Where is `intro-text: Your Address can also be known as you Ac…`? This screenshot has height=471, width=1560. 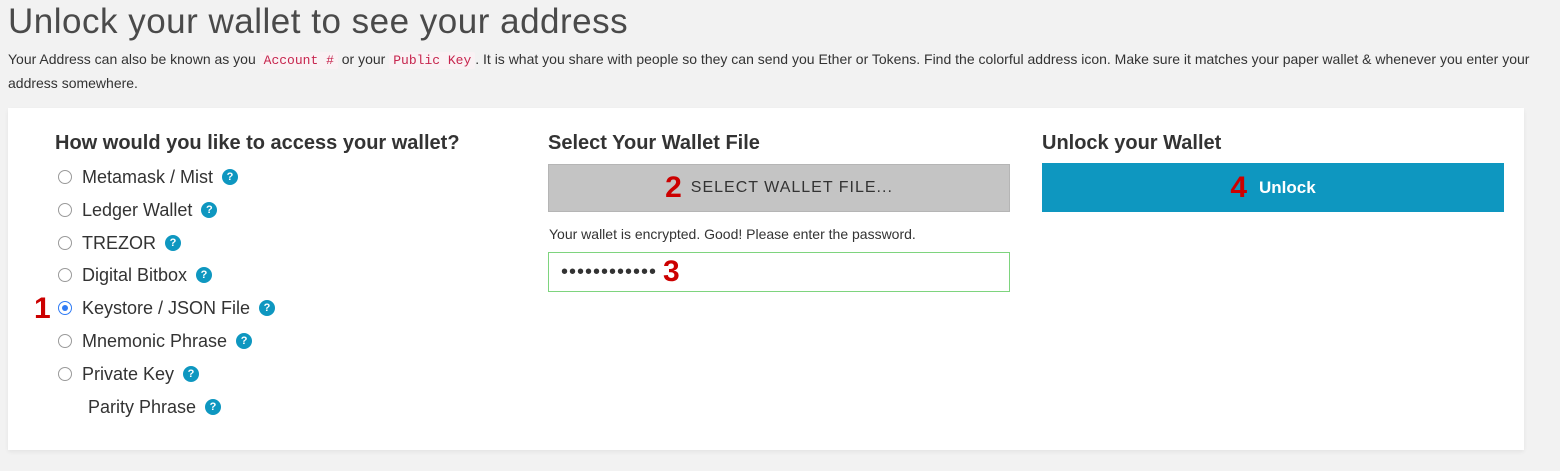
intro-text: Your Address can also be known as you Ac… is located at coordinates (773, 71).